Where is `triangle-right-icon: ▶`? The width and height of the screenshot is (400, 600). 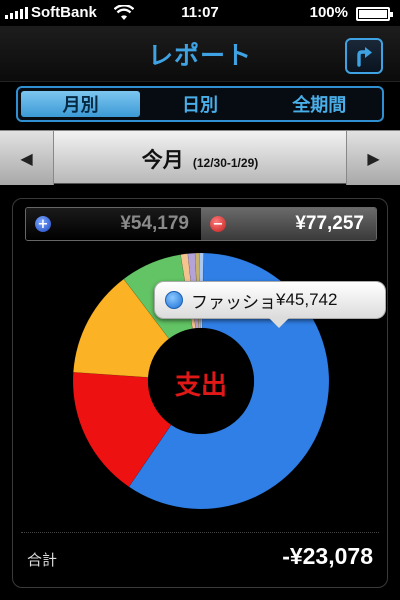 triangle-right-icon: ▶ is located at coordinates (373, 158).